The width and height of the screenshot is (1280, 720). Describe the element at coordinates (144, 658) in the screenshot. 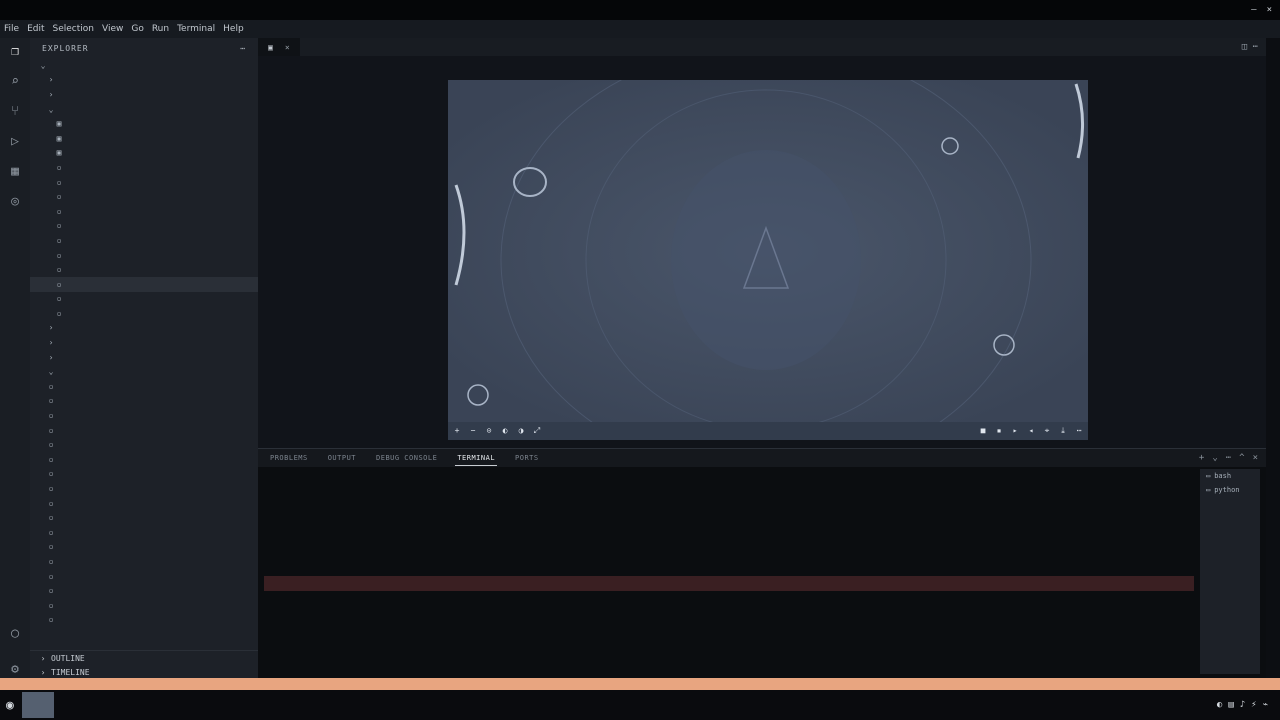

I see `outline-header: › OUTLINE` at that location.